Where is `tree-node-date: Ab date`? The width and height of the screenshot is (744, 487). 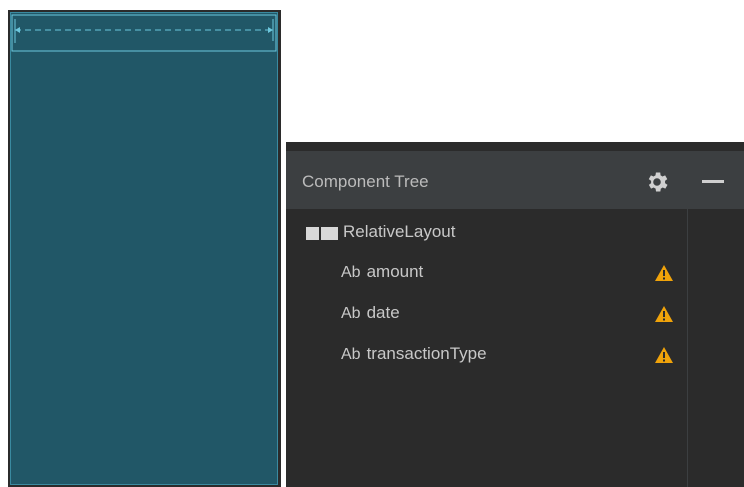 tree-node-date: Ab date is located at coordinates (370, 313).